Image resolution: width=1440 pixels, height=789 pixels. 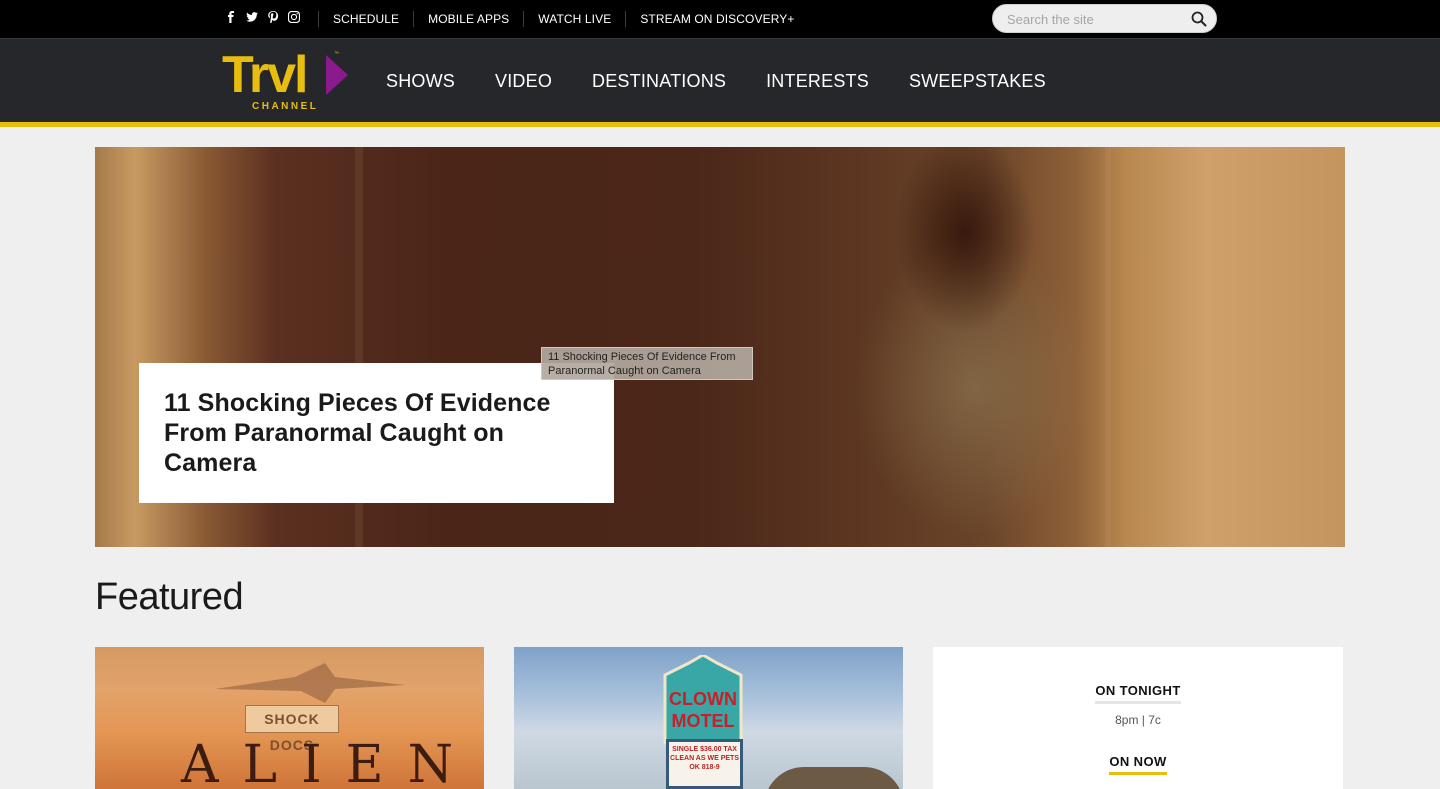 I want to click on nav-sweepstakes: SWEEPSTAKES, so click(x=977, y=81).